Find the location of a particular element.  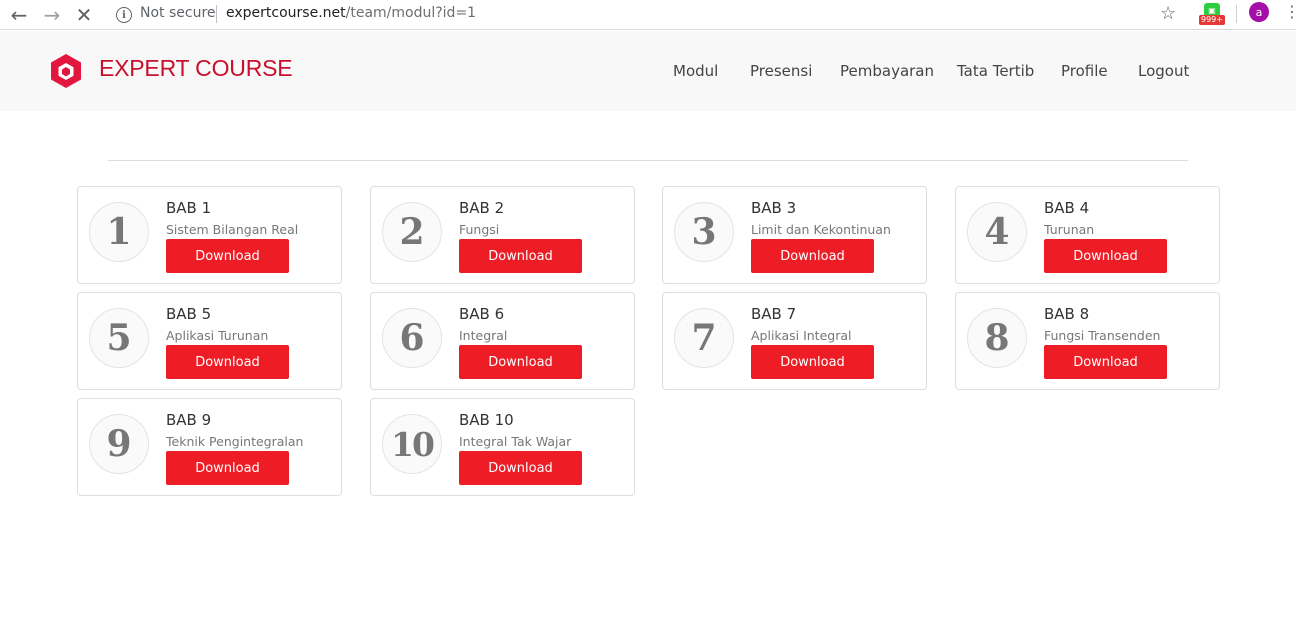

module-title: BAB 9 is located at coordinates (189, 420).